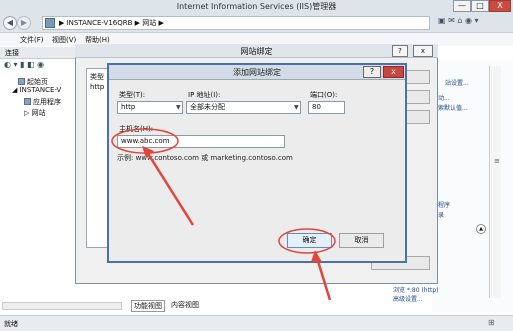  Describe the element at coordinates (204, 95) in the screenshot. I see `ip-address-label: IP 地址(I):` at that location.